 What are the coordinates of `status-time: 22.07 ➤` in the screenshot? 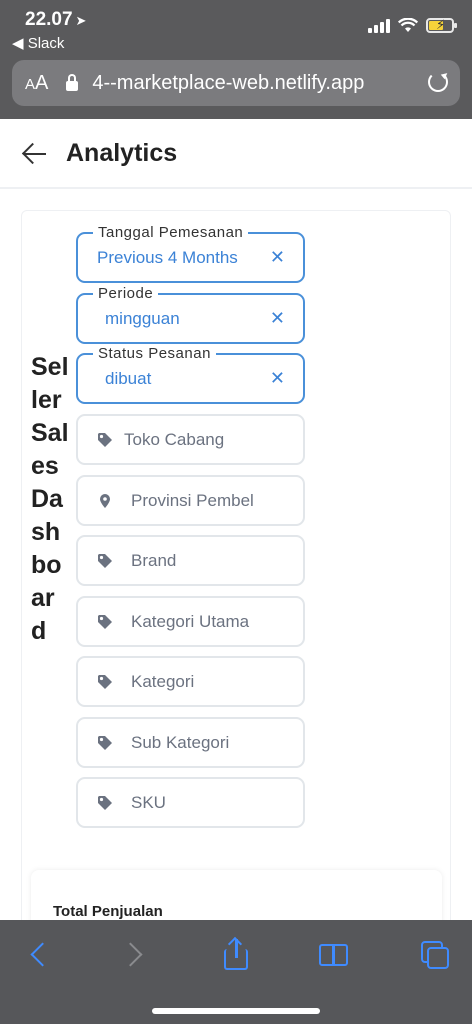 It's located at (56, 19).